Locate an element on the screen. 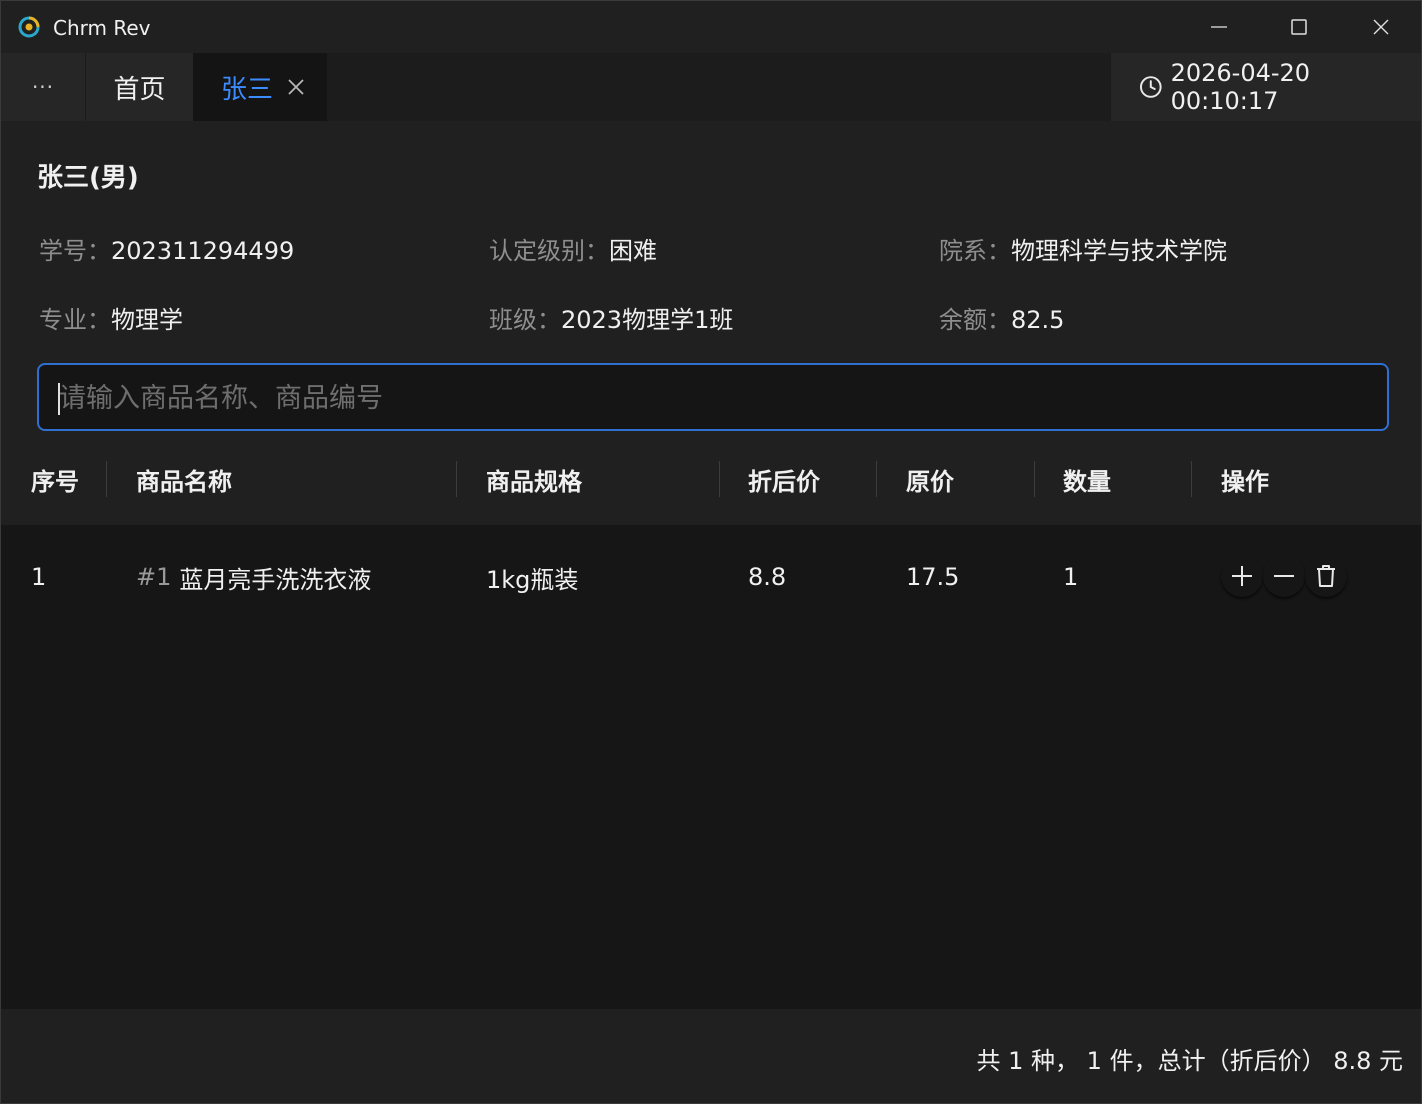  product-search-box is located at coordinates (713, 397).